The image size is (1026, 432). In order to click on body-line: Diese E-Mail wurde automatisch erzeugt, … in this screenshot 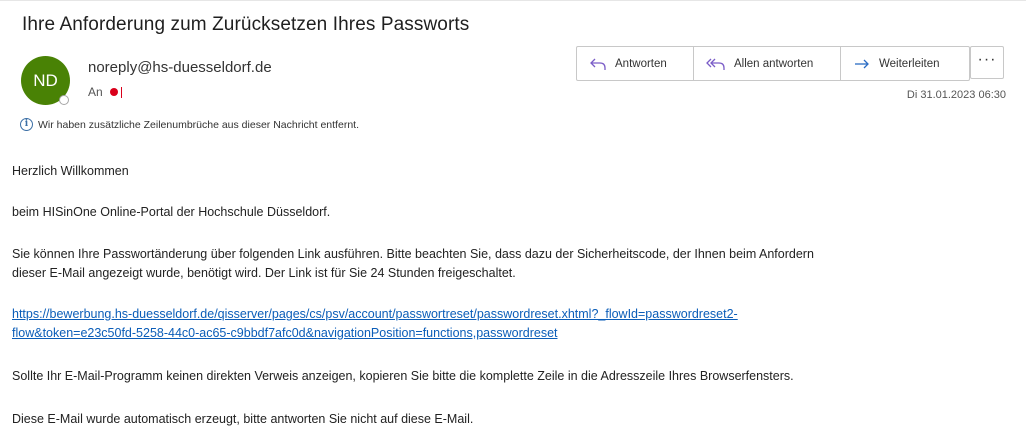, I will do `click(243, 419)`.